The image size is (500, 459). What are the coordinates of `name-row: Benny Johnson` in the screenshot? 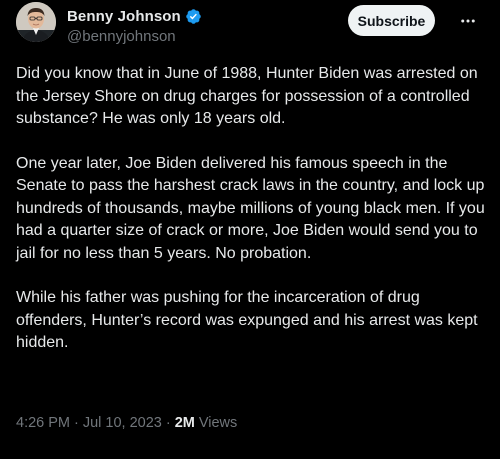 It's located at (134, 16).